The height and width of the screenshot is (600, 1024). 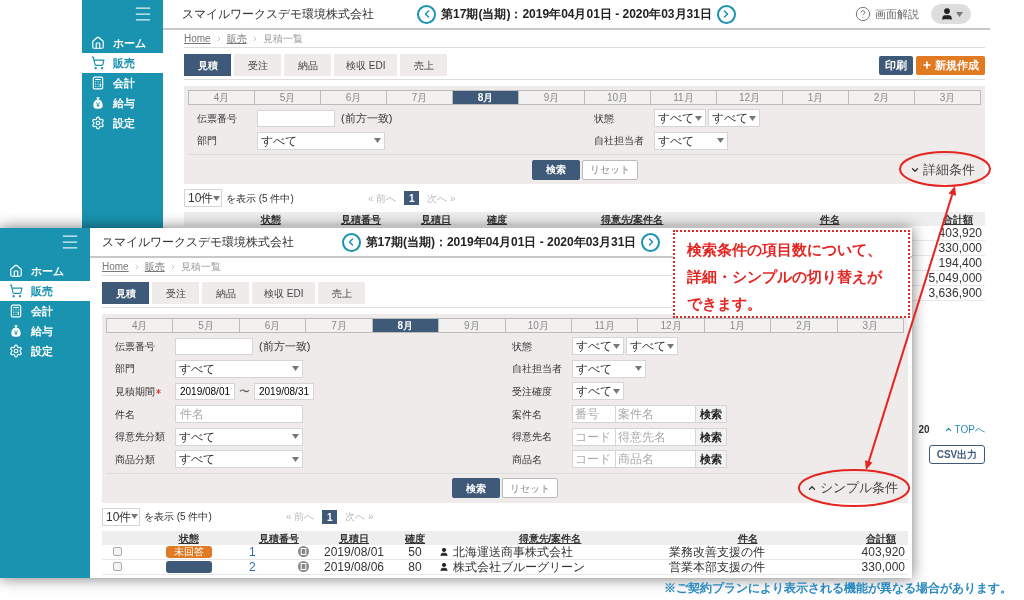 I want to click on name-field: 商品名, so click(x=656, y=459).